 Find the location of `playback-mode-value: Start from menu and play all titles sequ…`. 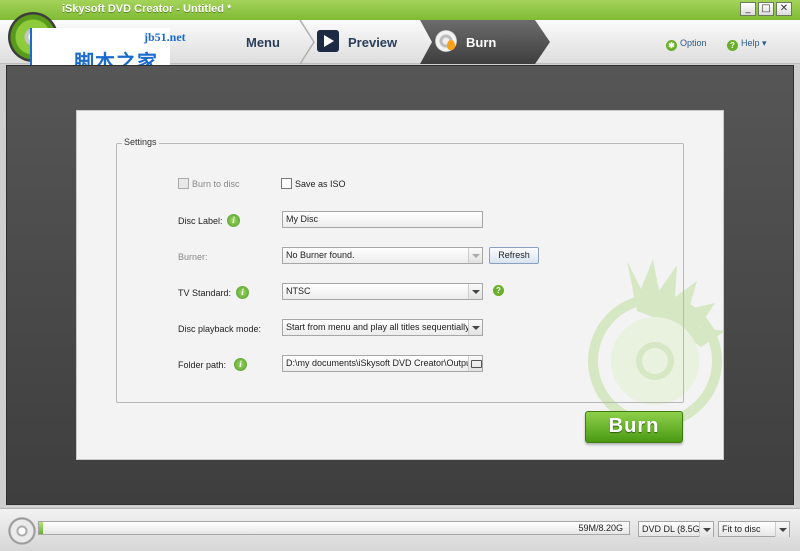

playback-mode-value: Start from menu and play all titles sequ… is located at coordinates (378, 327).